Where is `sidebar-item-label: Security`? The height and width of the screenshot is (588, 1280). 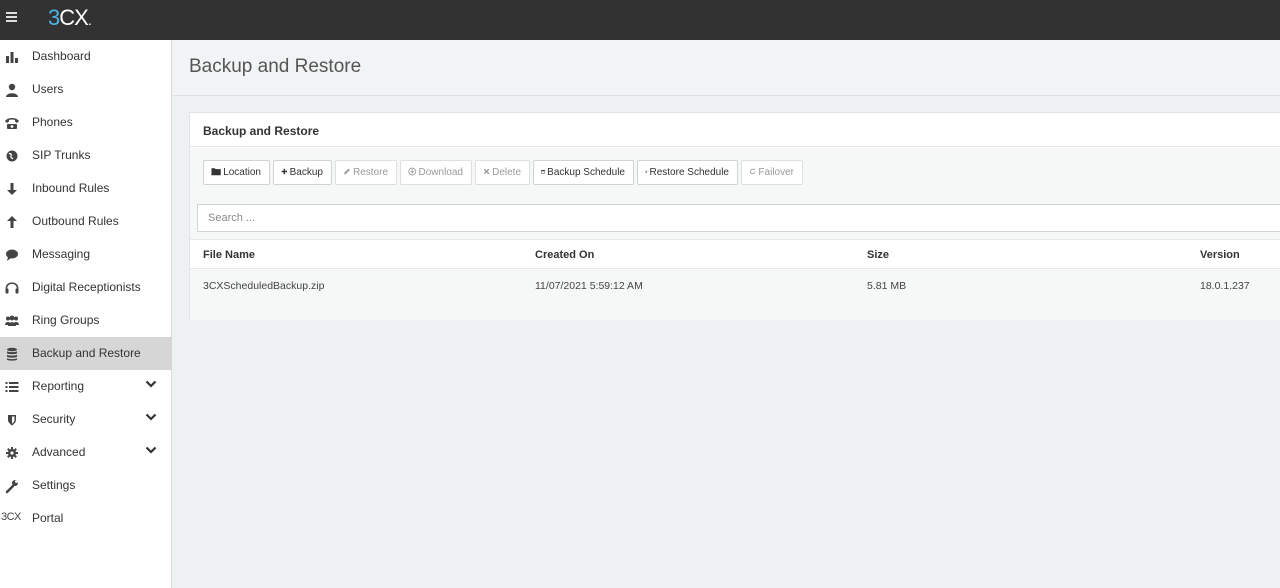 sidebar-item-label: Security is located at coordinates (54, 419).